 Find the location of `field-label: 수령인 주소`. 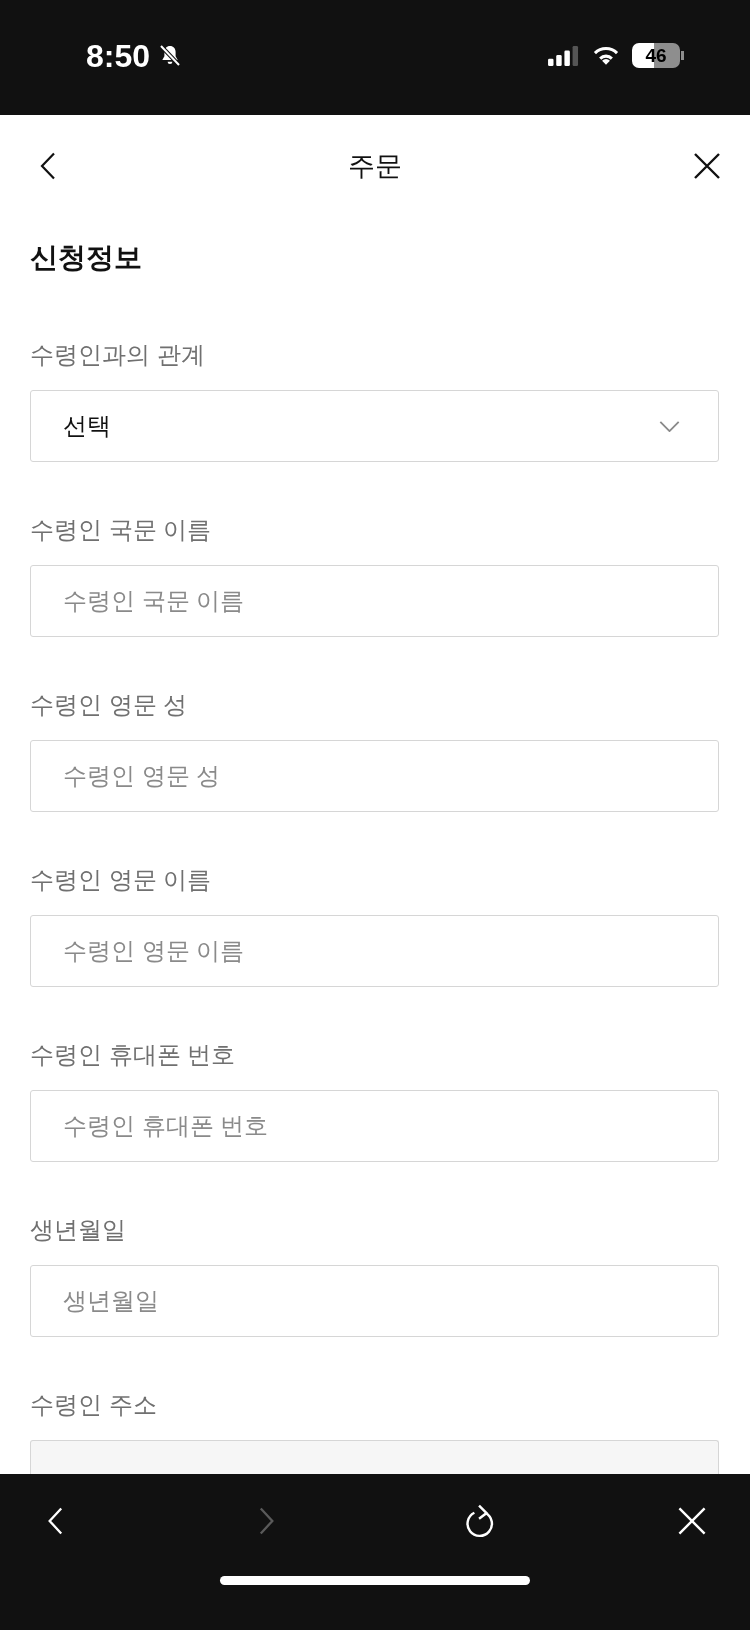

field-label: 수령인 주소 is located at coordinates (93, 1405).